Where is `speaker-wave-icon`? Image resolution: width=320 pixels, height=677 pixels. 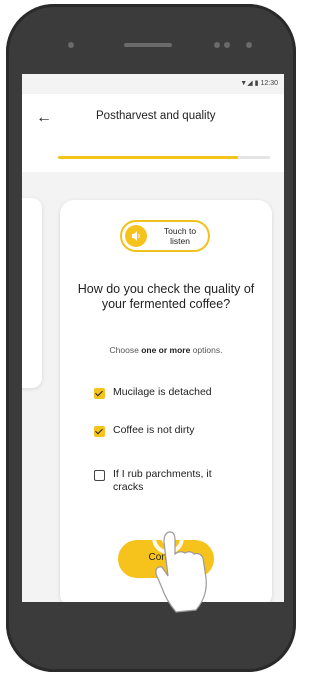
speaker-wave-icon is located at coordinates (136, 236).